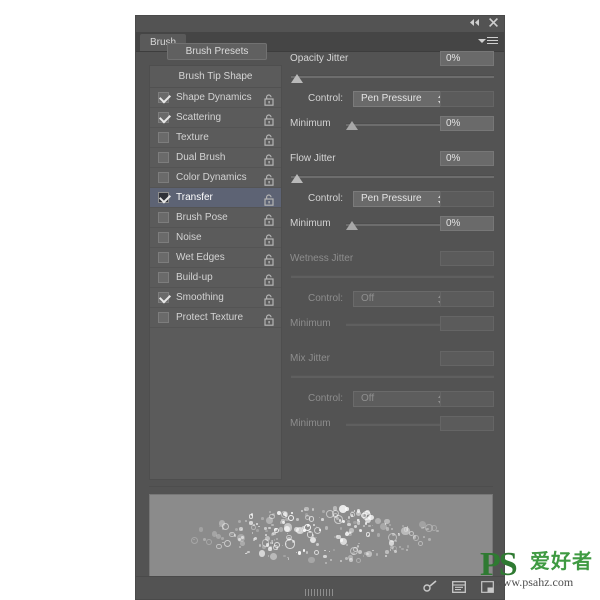  What do you see at coordinates (217, 51) in the screenshot?
I see `brush-presets-button: Brush Presets` at bounding box center [217, 51].